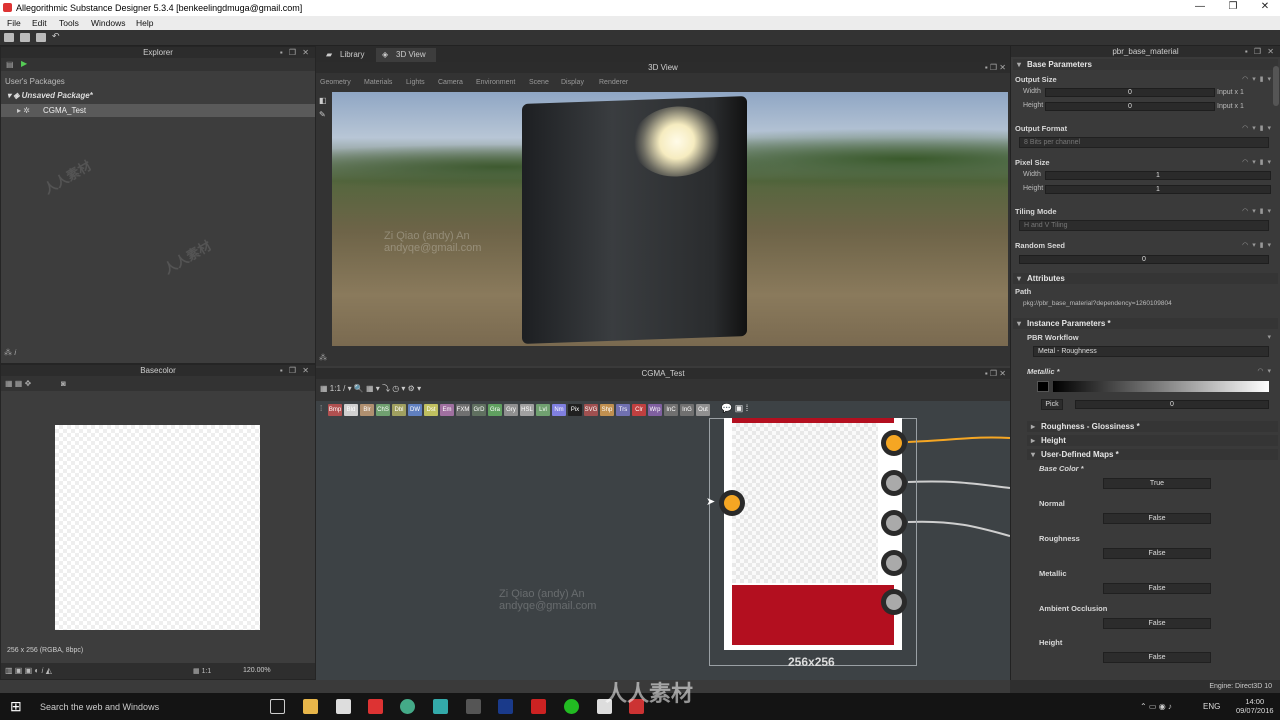 This screenshot has height=720, width=1280. What do you see at coordinates (335, 410) in the screenshot?
I see `atomic-node-bmp: Bmp` at bounding box center [335, 410].